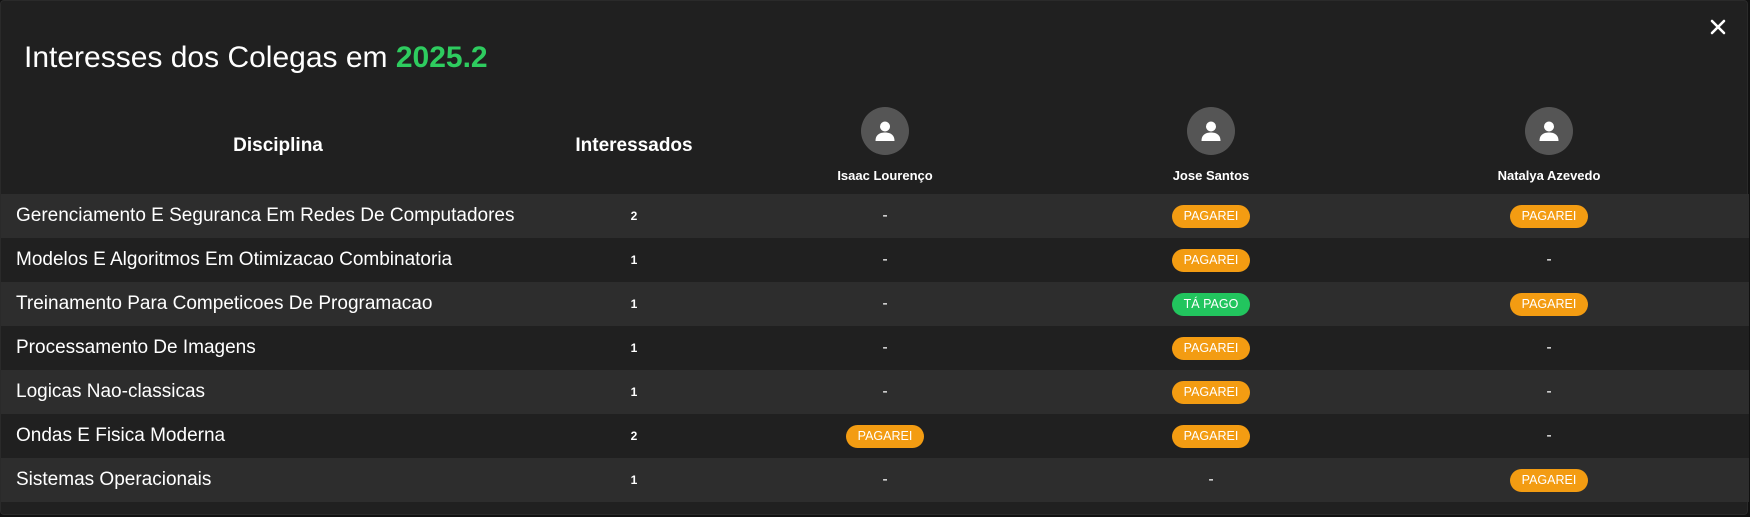 The height and width of the screenshot is (517, 1750). What do you see at coordinates (206, 57) in the screenshot?
I see `title-prefix: Interesses dos Colegas em` at bounding box center [206, 57].